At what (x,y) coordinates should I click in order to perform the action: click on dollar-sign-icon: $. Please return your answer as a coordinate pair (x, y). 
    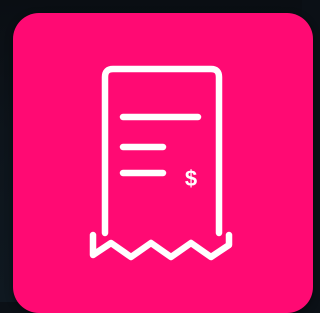
    Looking at the image, I should click on (191, 178).